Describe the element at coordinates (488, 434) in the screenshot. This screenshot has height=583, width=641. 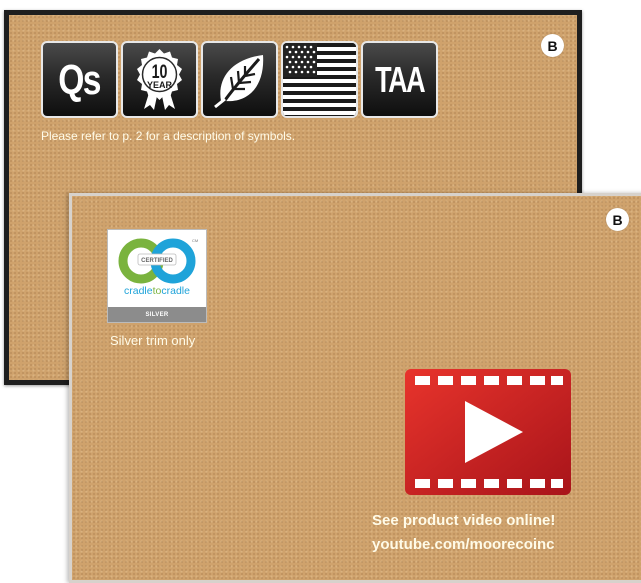
I see `video-play-icon` at that location.